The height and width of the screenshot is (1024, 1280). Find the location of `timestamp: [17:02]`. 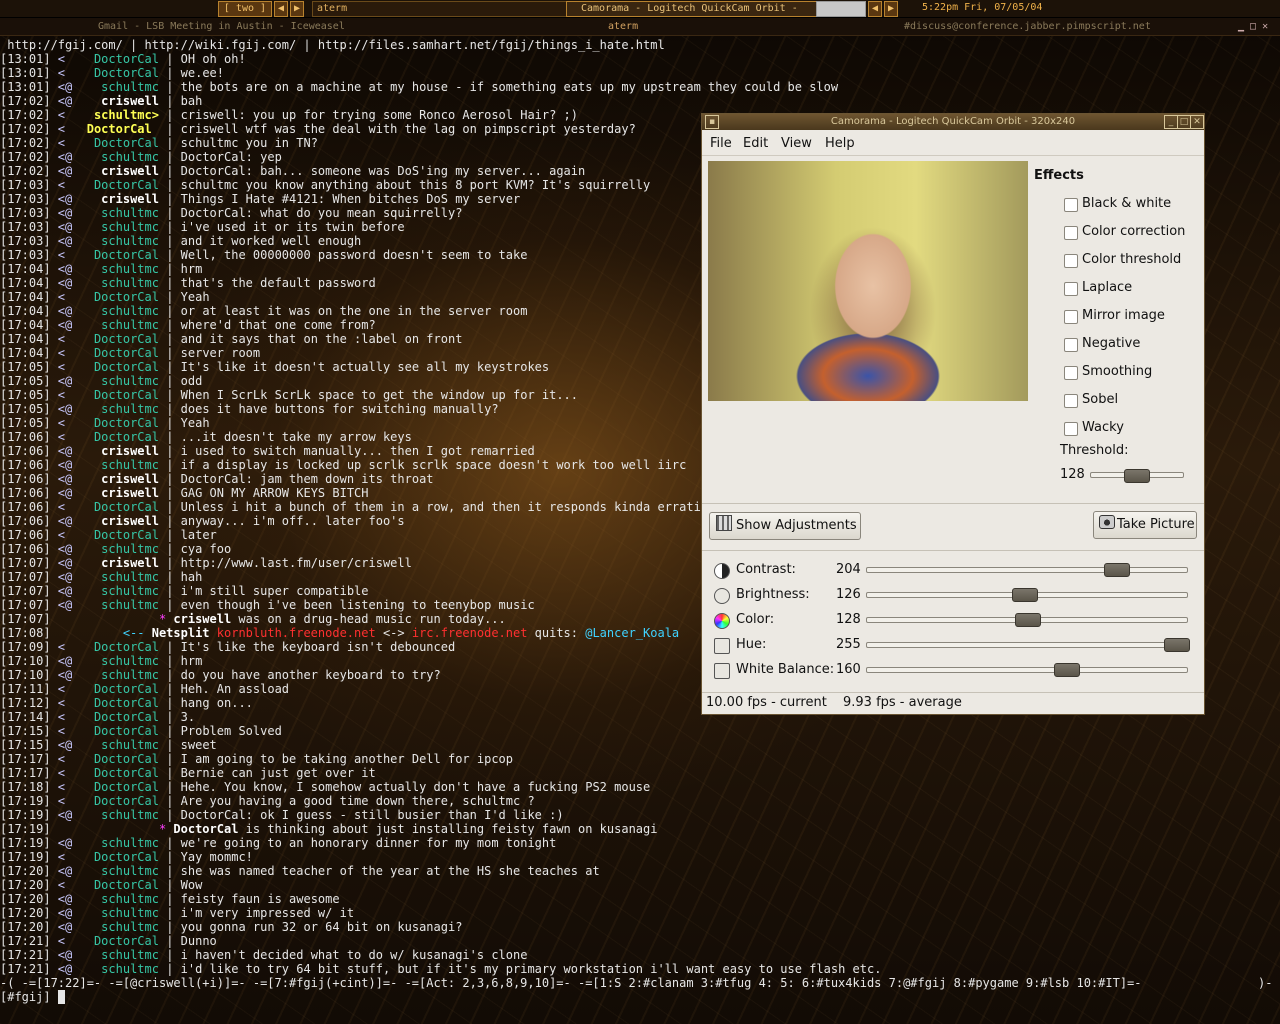

timestamp: [17:02] is located at coordinates (25, 157).